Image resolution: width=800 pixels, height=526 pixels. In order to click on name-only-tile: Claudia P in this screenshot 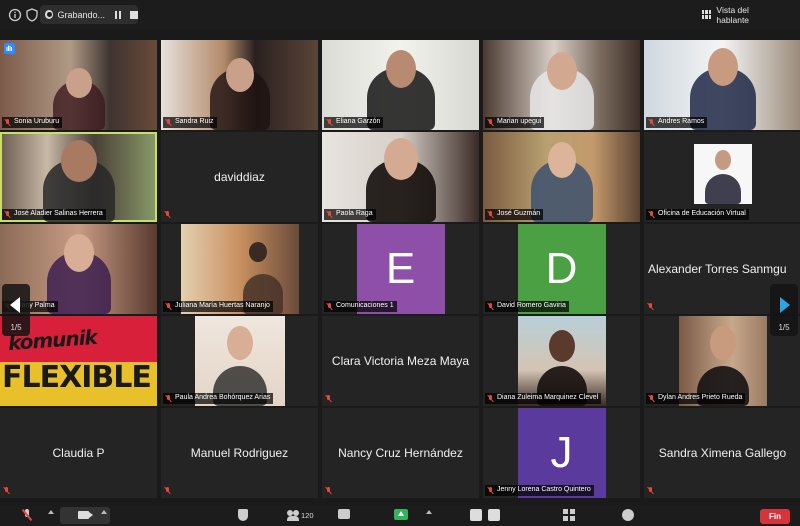, I will do `click(78, 453)`.